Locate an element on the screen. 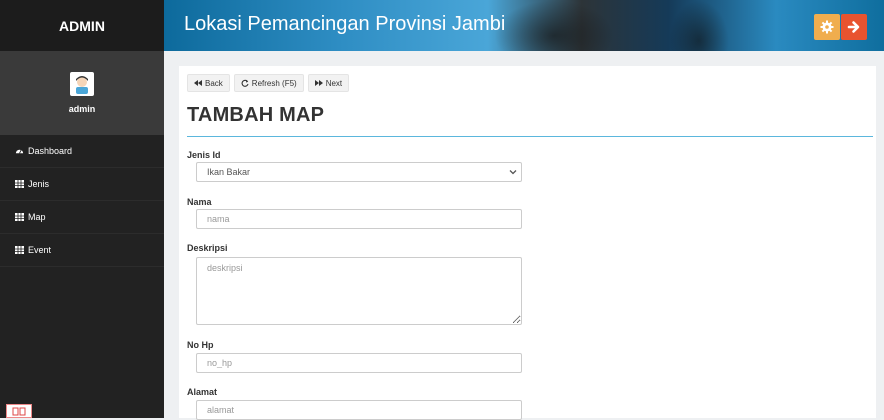 Image resolution: width=884 pixels, height=420 pixels. sidebar-item-event: Event is located at coordinates (82, 250).